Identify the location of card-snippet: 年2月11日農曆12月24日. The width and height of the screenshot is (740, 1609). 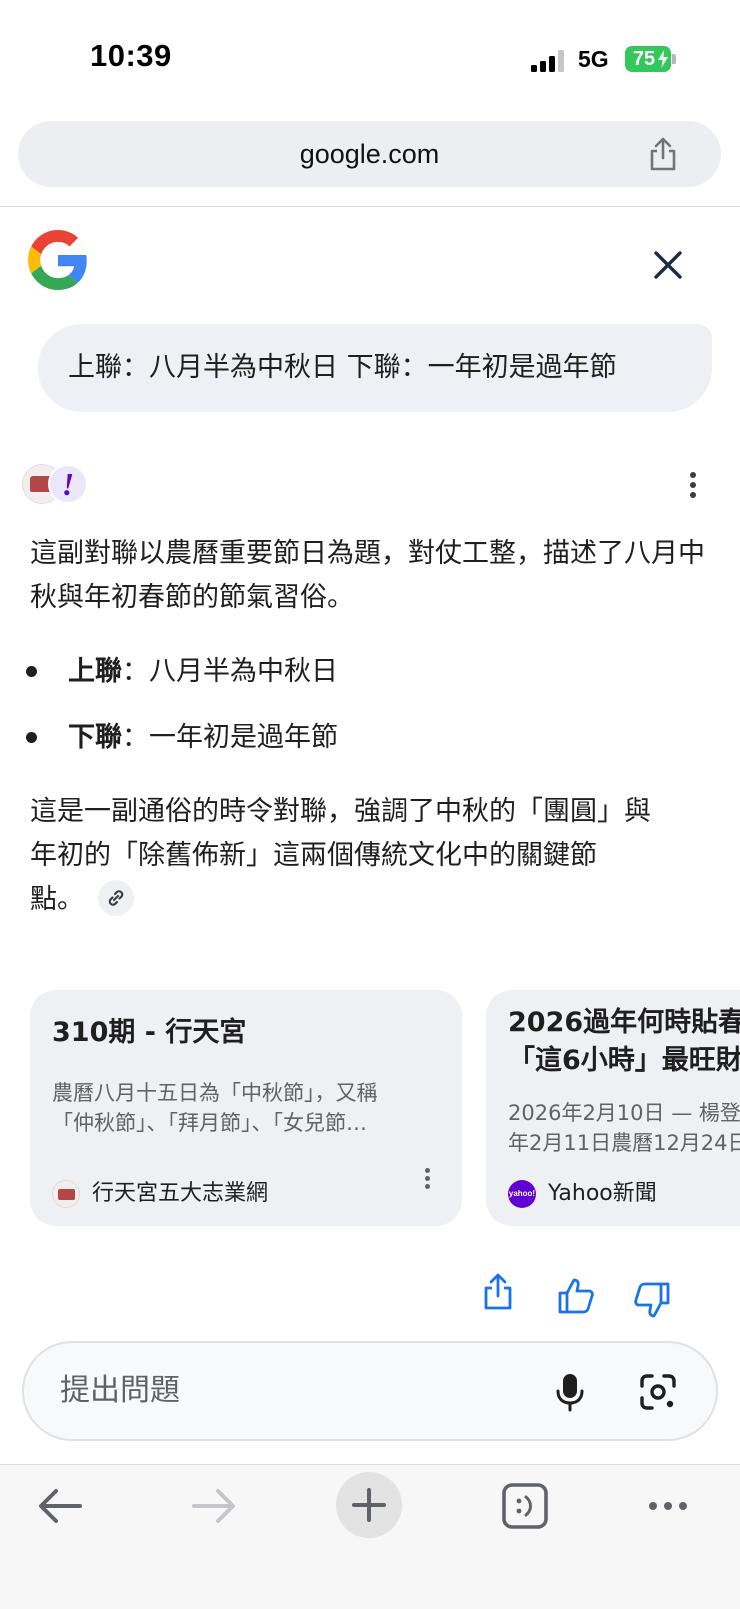
(624, 1143).